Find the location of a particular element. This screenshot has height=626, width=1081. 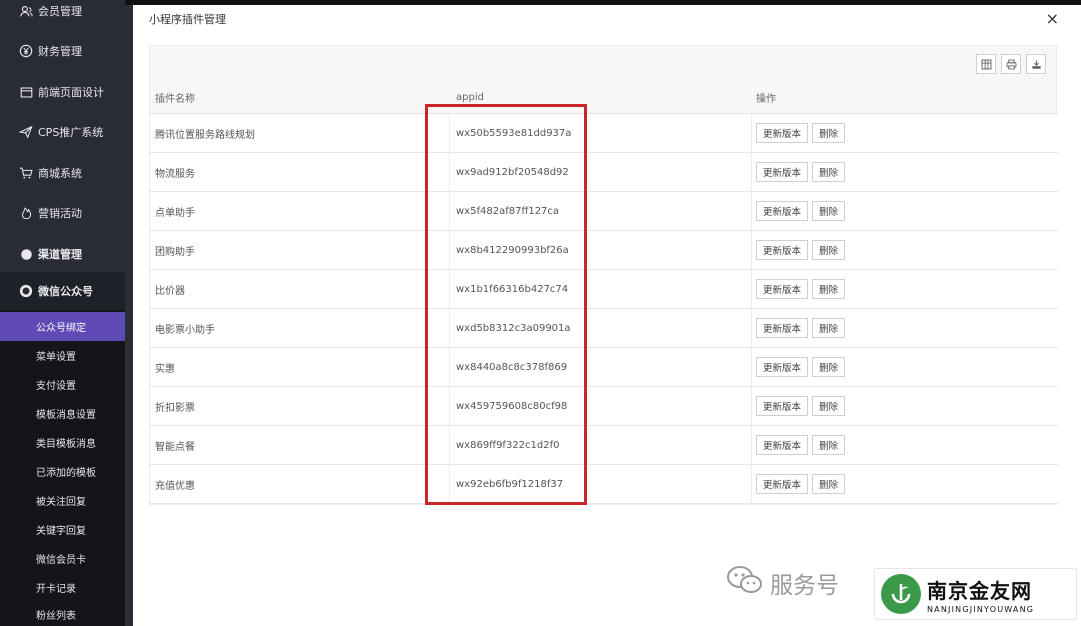

sidebar-sub-follow-reply: 被关注回复 is located at coordinates (62, 500).